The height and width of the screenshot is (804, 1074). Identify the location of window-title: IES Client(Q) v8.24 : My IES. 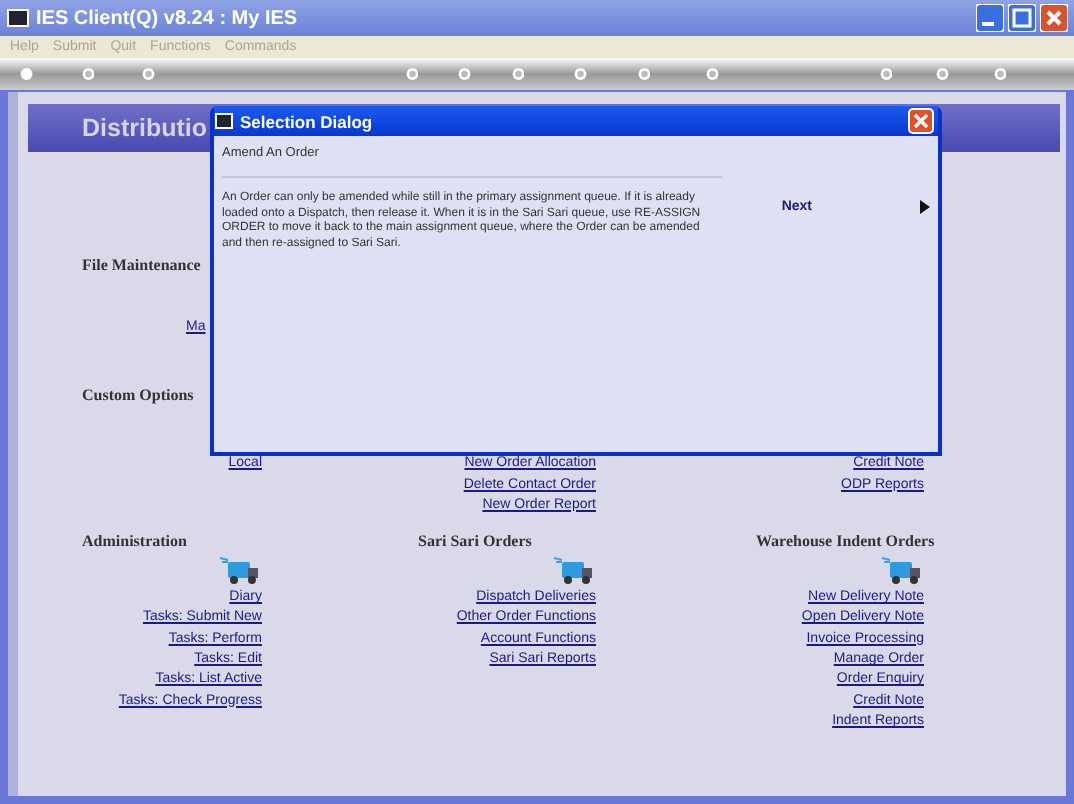
(168, 18).